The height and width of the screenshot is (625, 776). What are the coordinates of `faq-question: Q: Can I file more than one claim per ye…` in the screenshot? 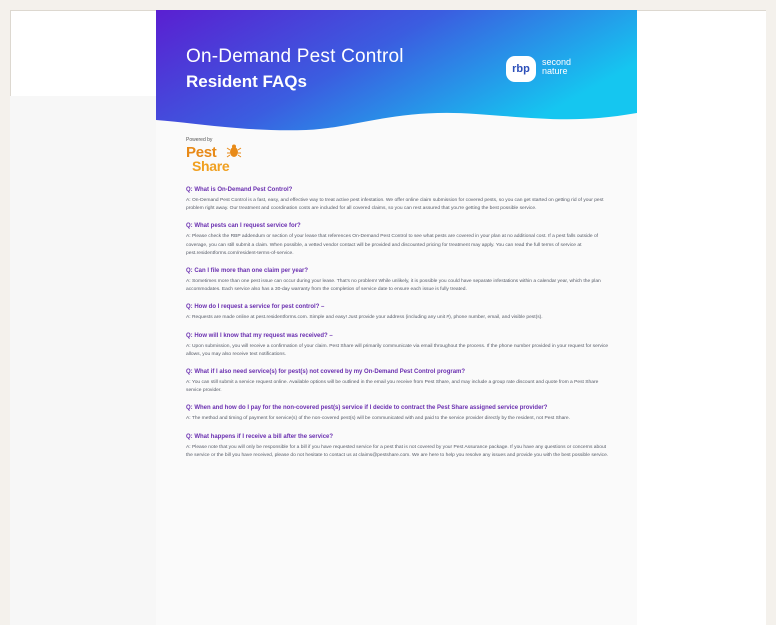 It's located at (247, 271).